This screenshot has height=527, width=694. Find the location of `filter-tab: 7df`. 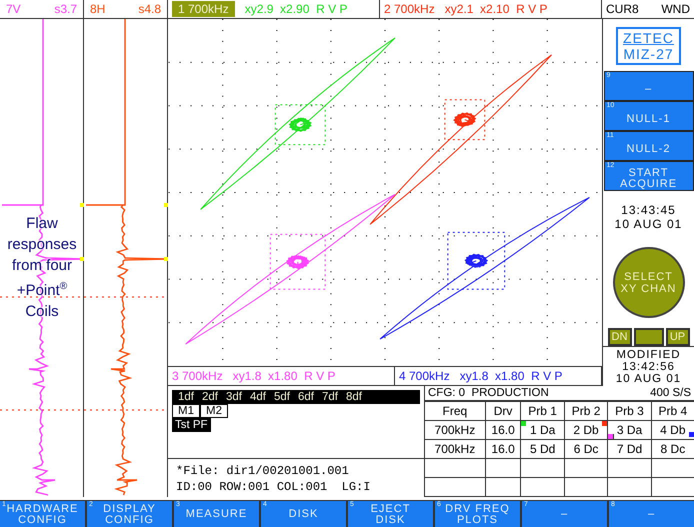

filter-tab: 7df is located at coordinates (330, 397).